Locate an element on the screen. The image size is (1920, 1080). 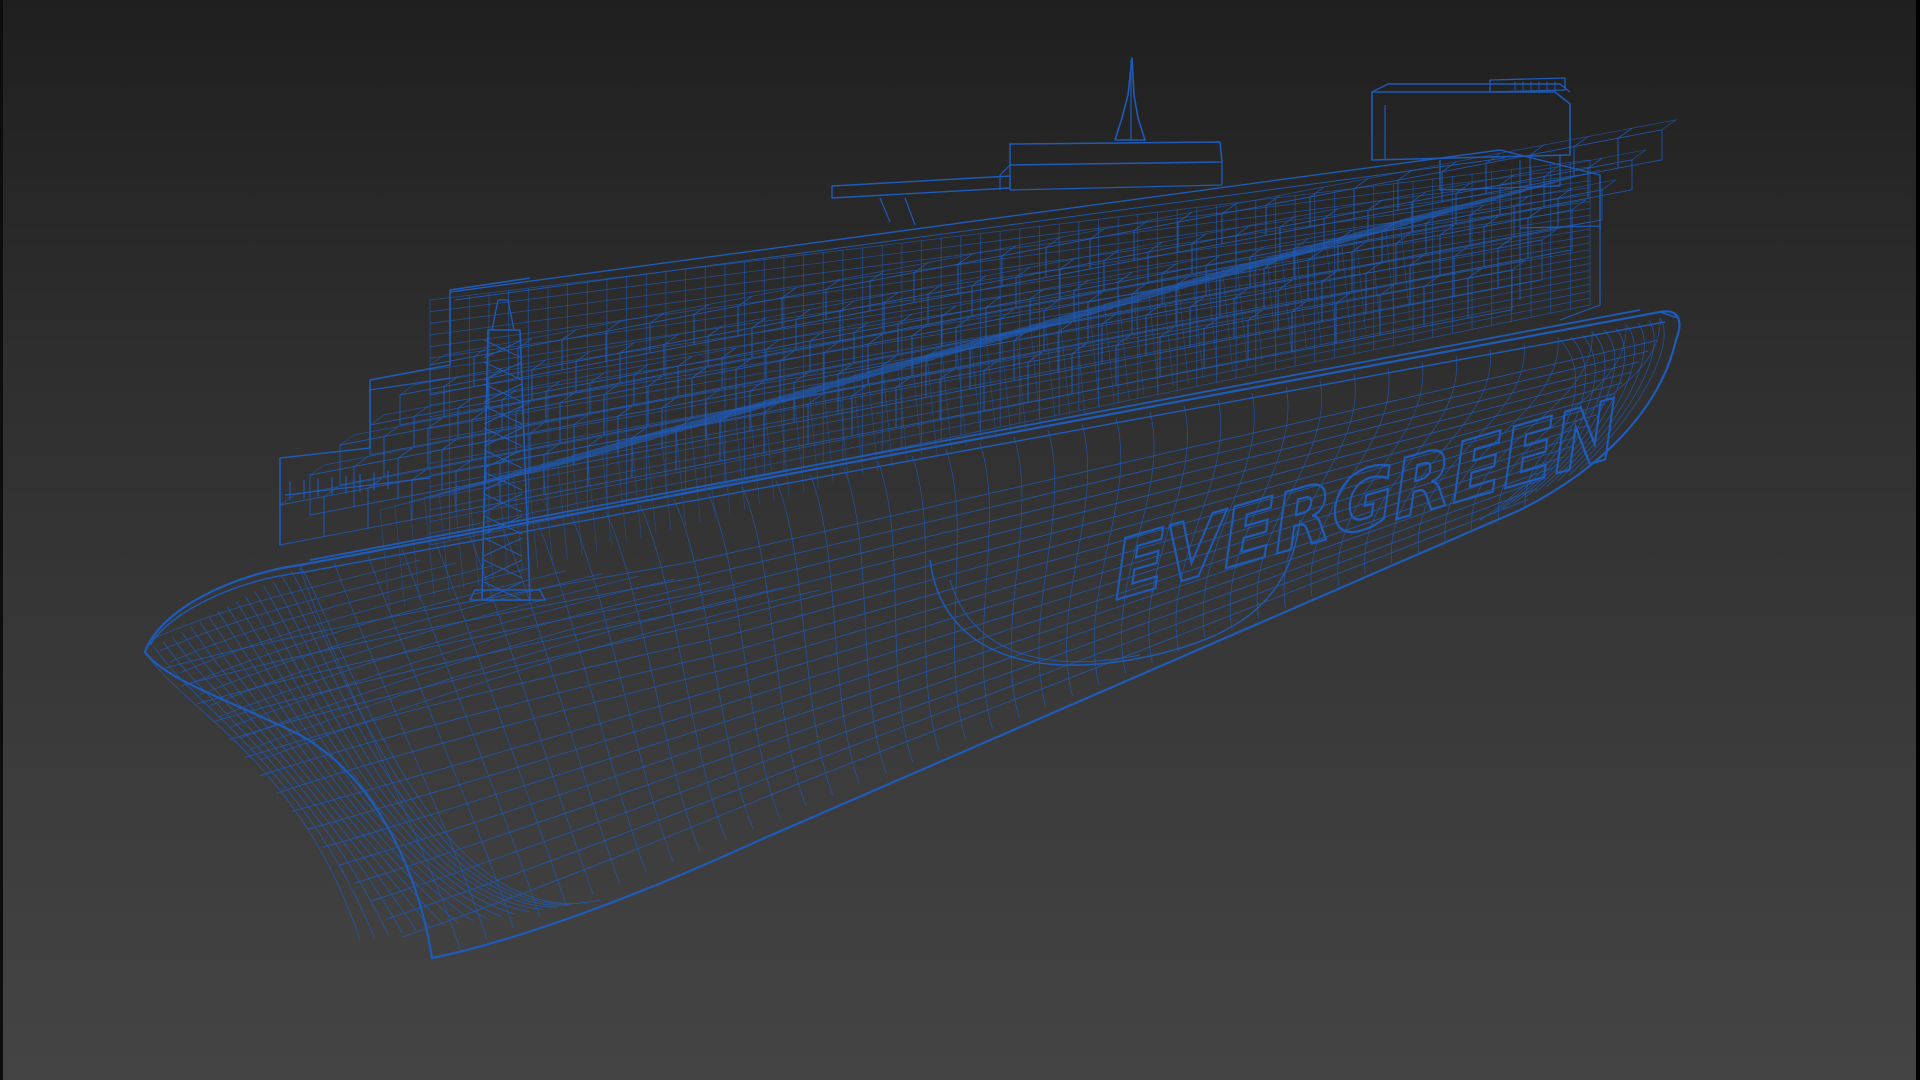
mast is located at coordinates (1130, 99).